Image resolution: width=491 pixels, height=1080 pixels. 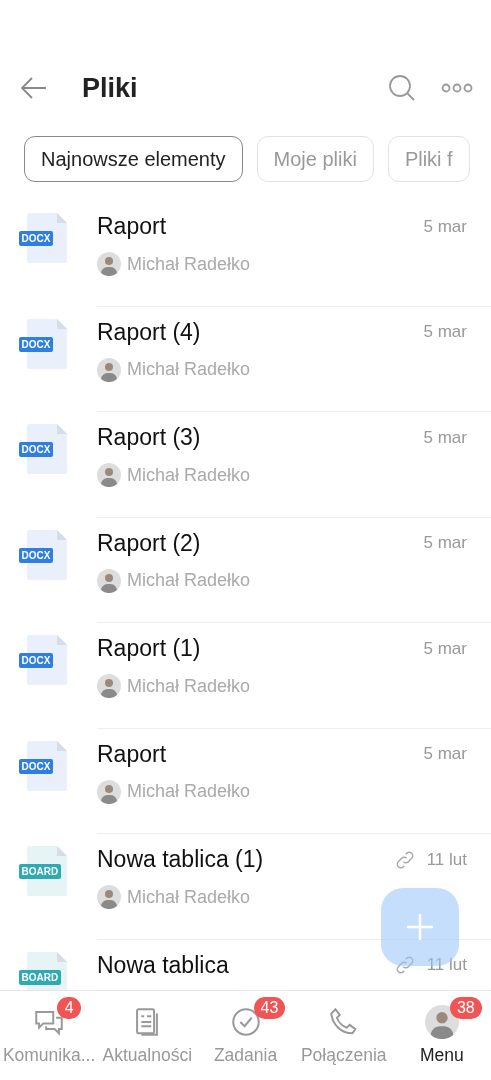 I want to click on nav-tab: Aktualności, so click(x=147, y=1035).